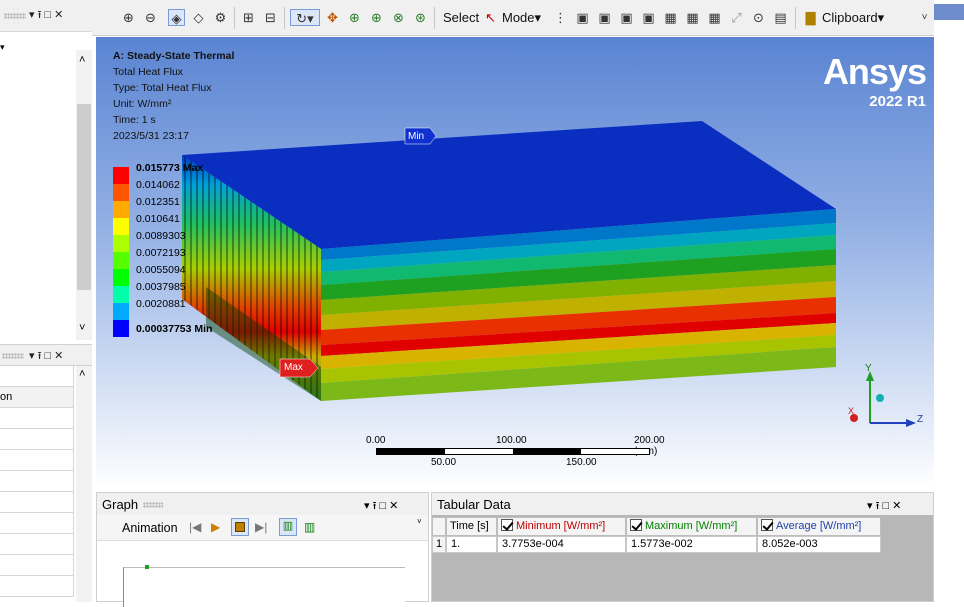 The width and height of the screenshot is (964, 607). What do you see at coordinates (561, 526) in the screenshot?
I see `column-header-minimum: Minimum [W/mm²]` at bounding box center [561, 526].